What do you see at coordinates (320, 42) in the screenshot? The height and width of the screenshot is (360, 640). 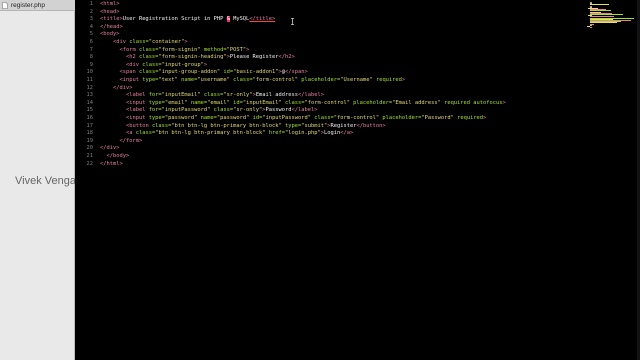 I see `code-line: 6 <div class="container">` at bounding box center [320, 42].